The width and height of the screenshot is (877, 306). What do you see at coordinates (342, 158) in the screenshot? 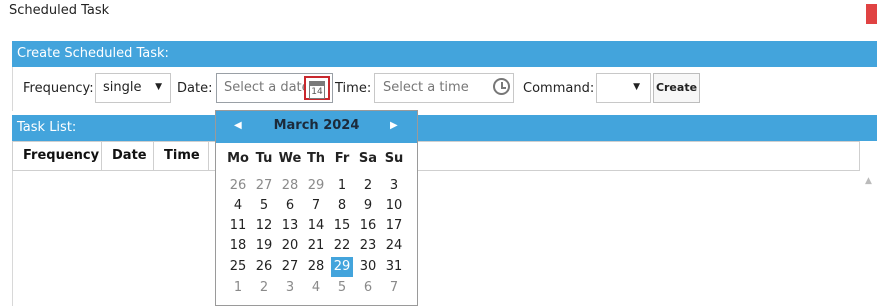
I see `weekday-label: Fr` at bounding box center [342, 158].